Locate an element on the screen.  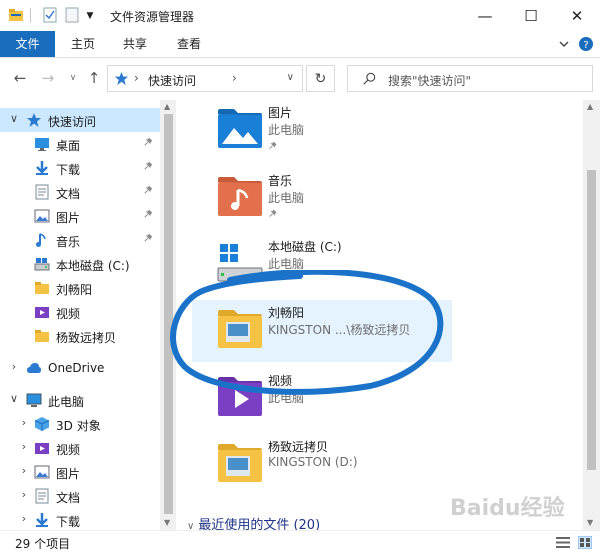
large-icons-view-icon is located at coordinates (585, 542).